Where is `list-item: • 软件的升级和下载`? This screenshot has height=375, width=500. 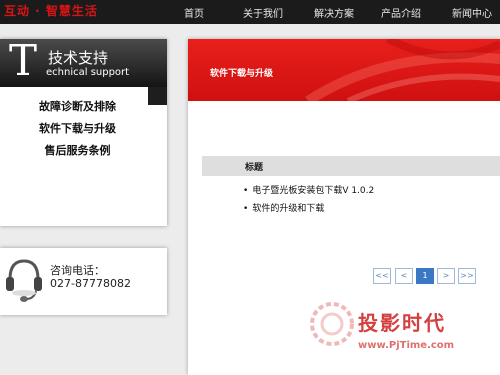
list-item: • 软件的升级和下载 is located at coordinates (283, 207).